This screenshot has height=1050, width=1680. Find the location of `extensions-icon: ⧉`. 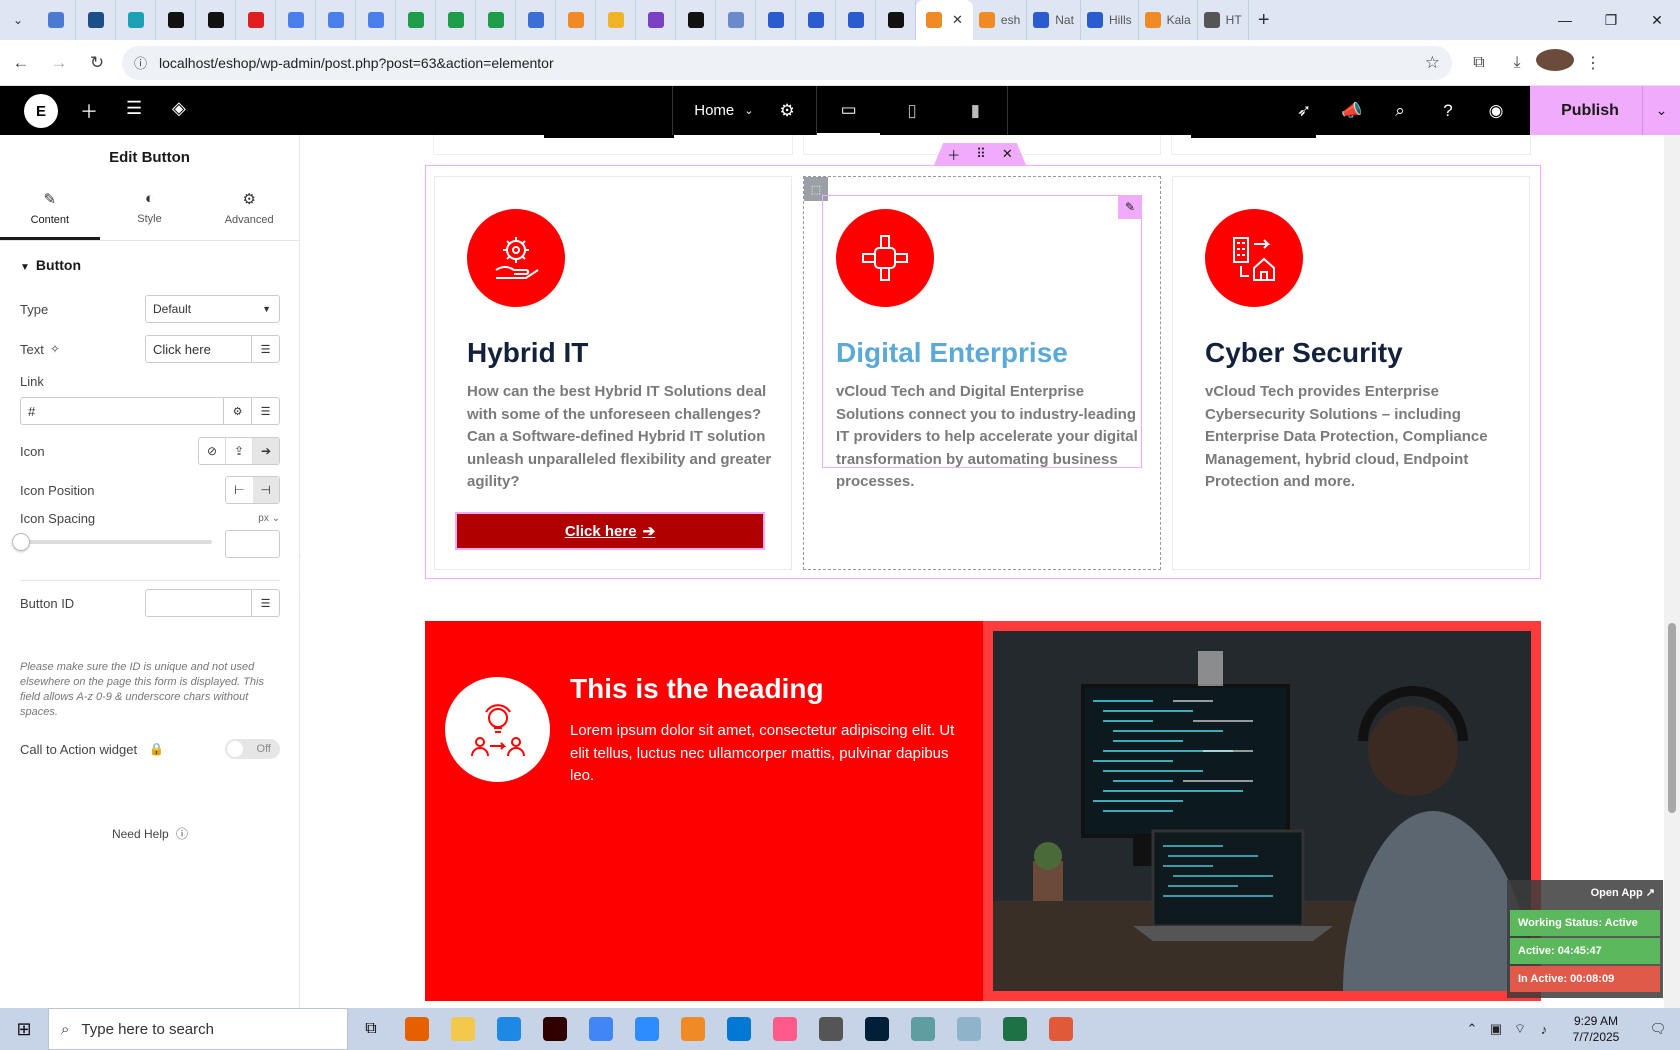

extensions-icon: ⧉ is located at coordinates (1479, 63).